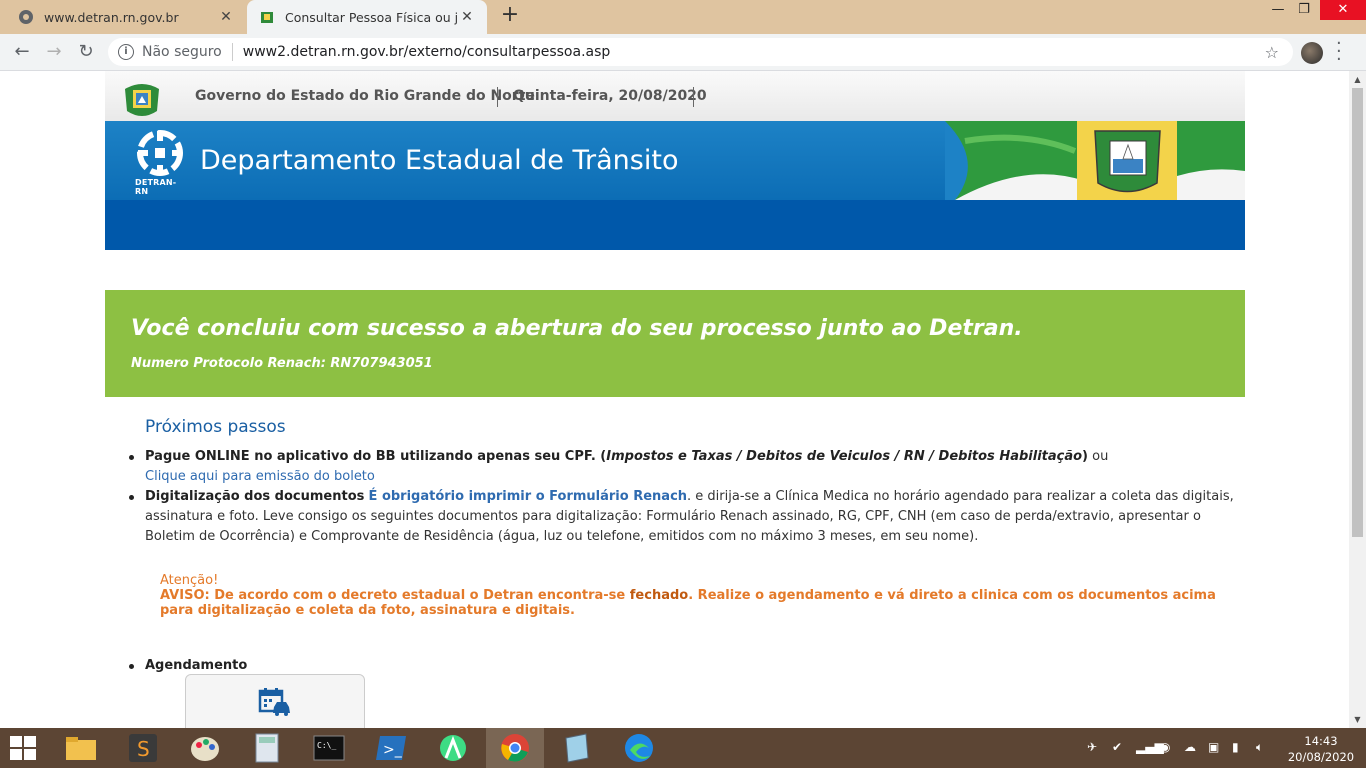  I want to click on windows-start-icon, so click(23, 748).